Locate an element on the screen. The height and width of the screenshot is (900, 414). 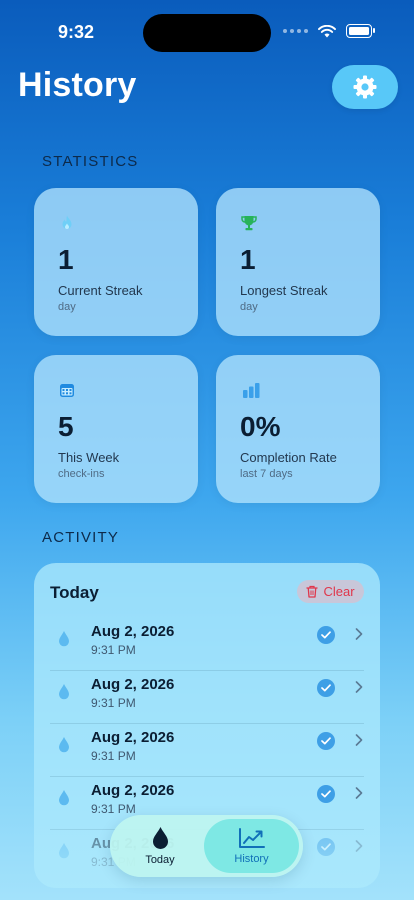
clear-button: Clear is located at coordinates (330, 591).